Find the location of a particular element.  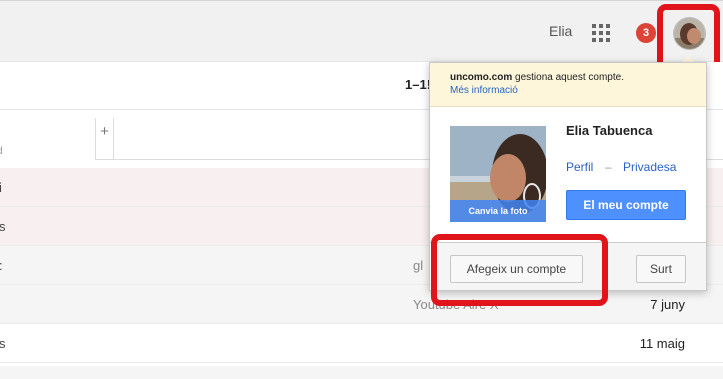

managed-by-text: uncomo.com gestiona aquest compte. is located at coordinates (537, 77).